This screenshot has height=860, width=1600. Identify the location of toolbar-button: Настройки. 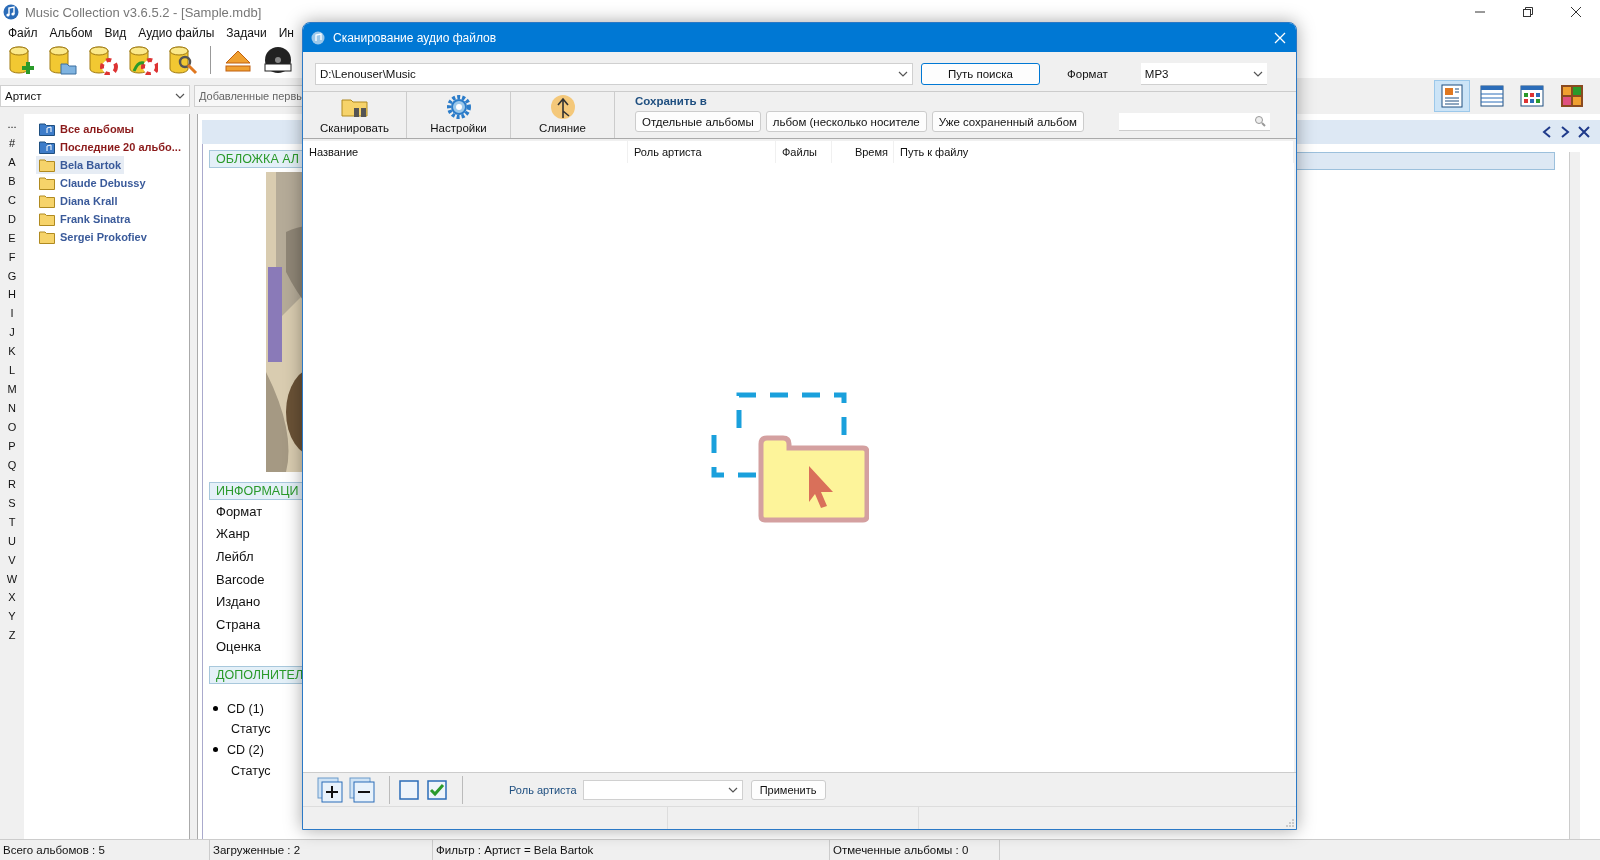
(459, 115).